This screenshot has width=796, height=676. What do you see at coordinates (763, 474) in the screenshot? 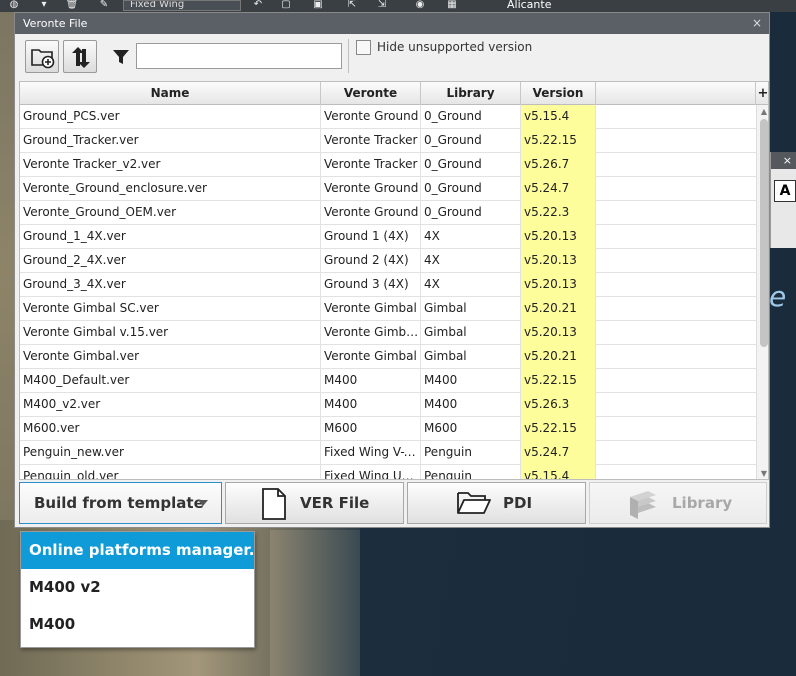
I see `scroll-down-icon: ▼` at bounding box center [763, 474].